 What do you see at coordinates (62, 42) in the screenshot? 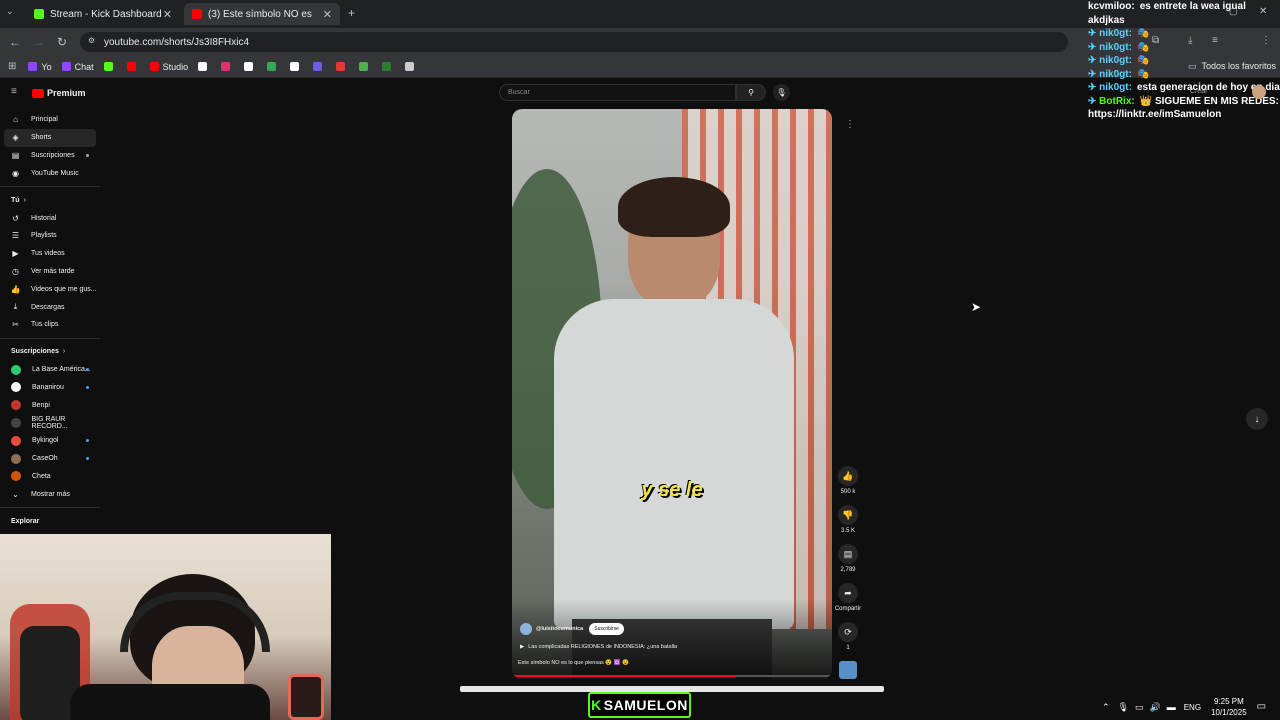
I see `reload-icon: ↻` at bounding box center [62, 42].